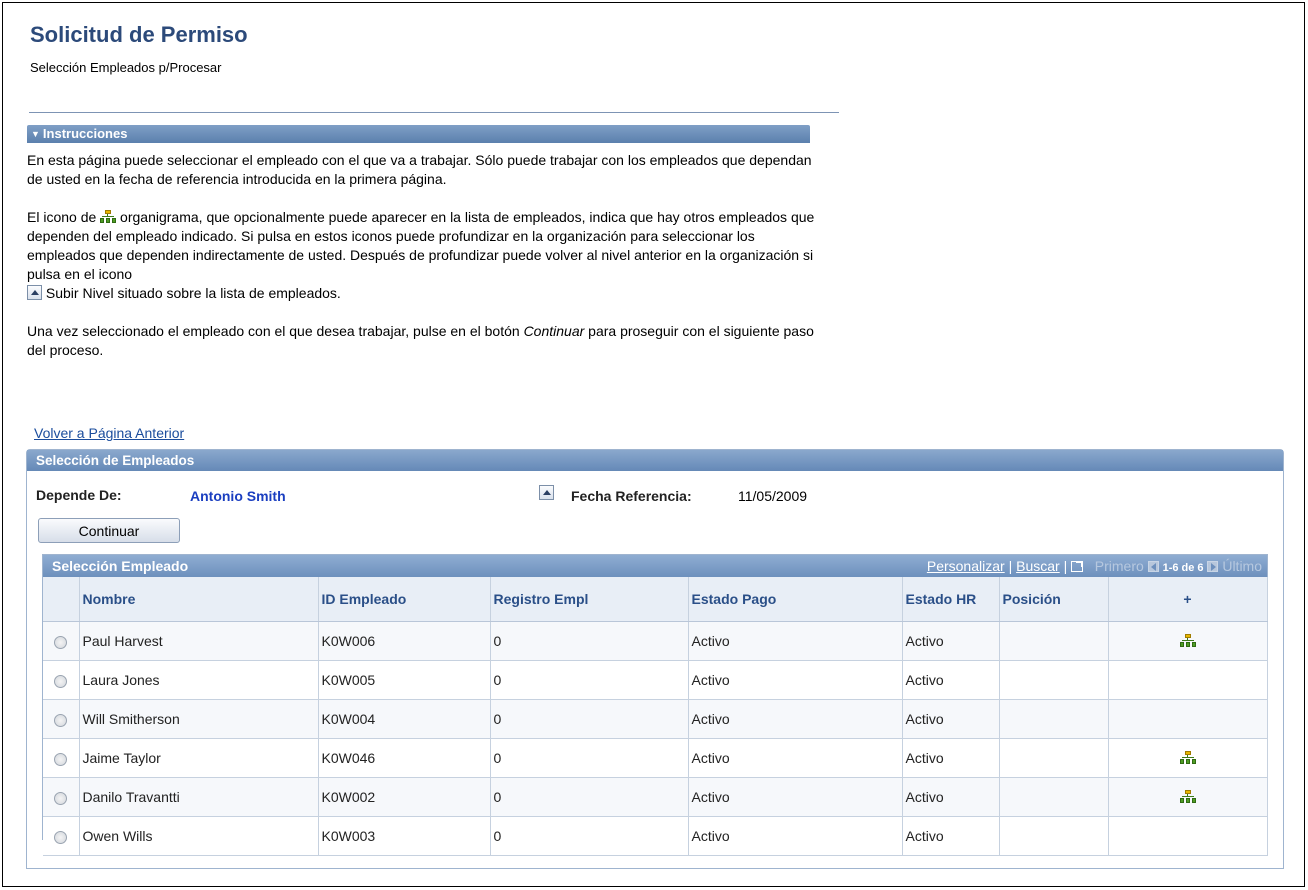 The image size is (1308, 890). Describe the element at coordinates (434, 112) in the screenshot. I see `divider` at that location.